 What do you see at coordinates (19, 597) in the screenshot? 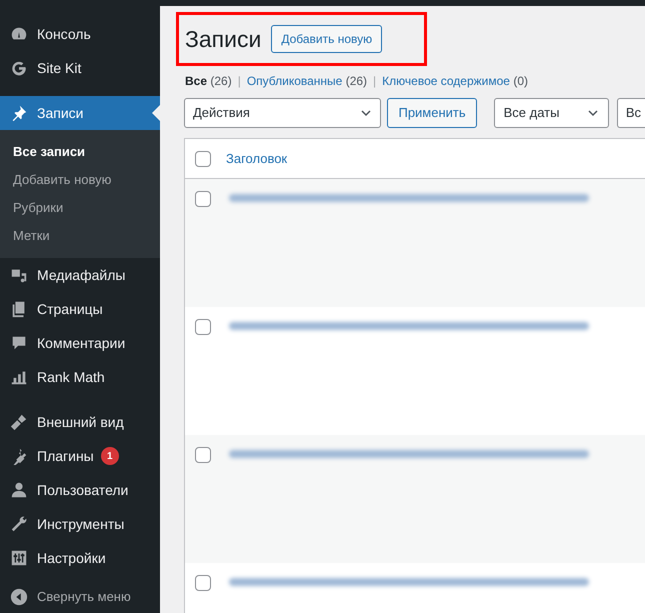
I see `collapse-icon` at bounding box center [19, 597].